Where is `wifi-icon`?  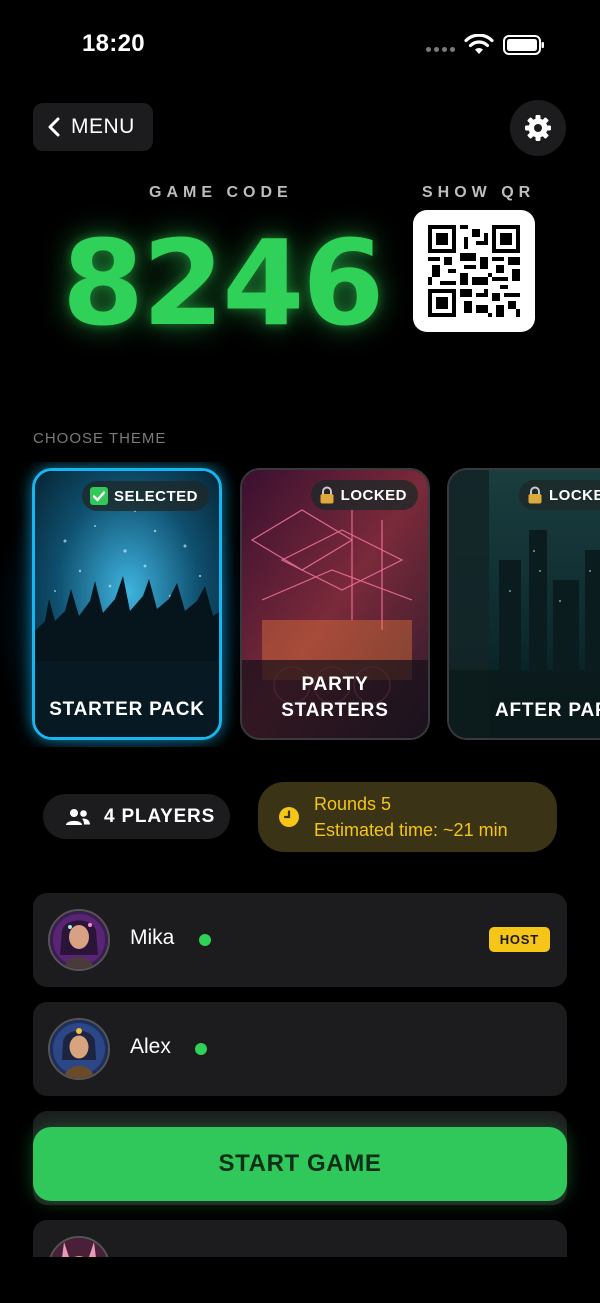
wifi-icon is located at coordinates (479, 44).